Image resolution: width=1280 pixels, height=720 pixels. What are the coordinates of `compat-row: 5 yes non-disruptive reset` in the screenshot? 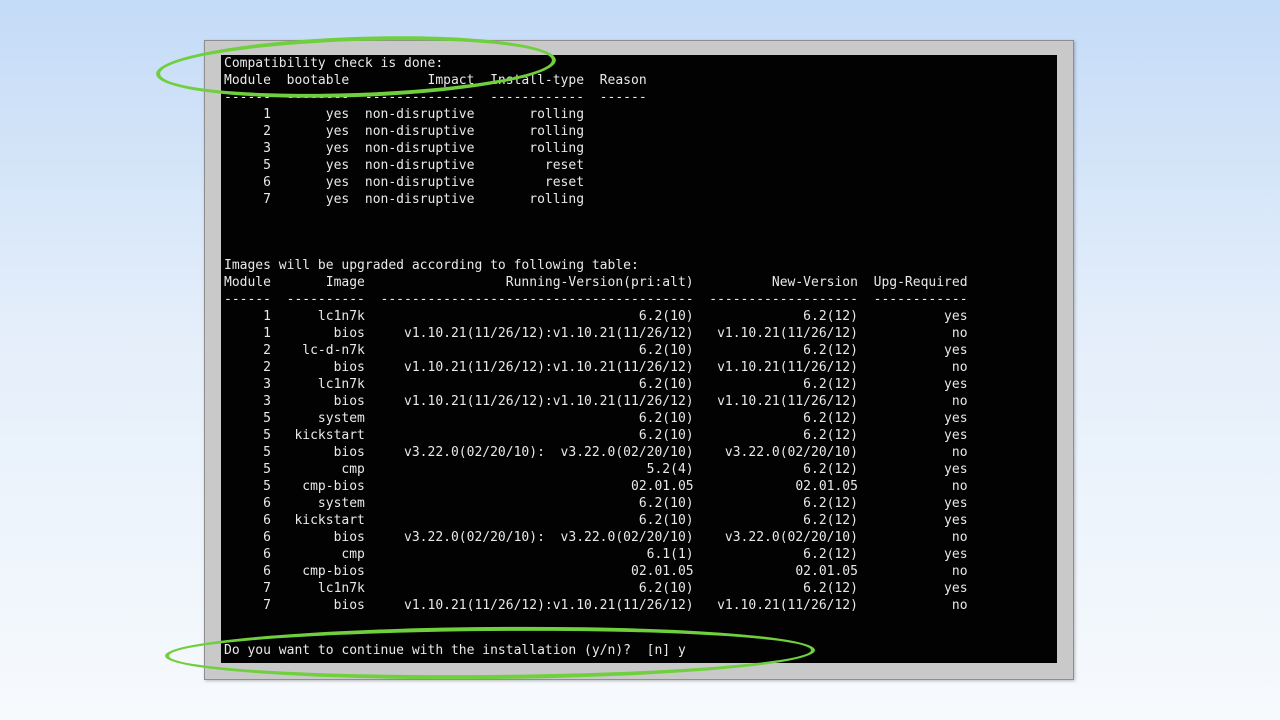 It's located at (412, 165).